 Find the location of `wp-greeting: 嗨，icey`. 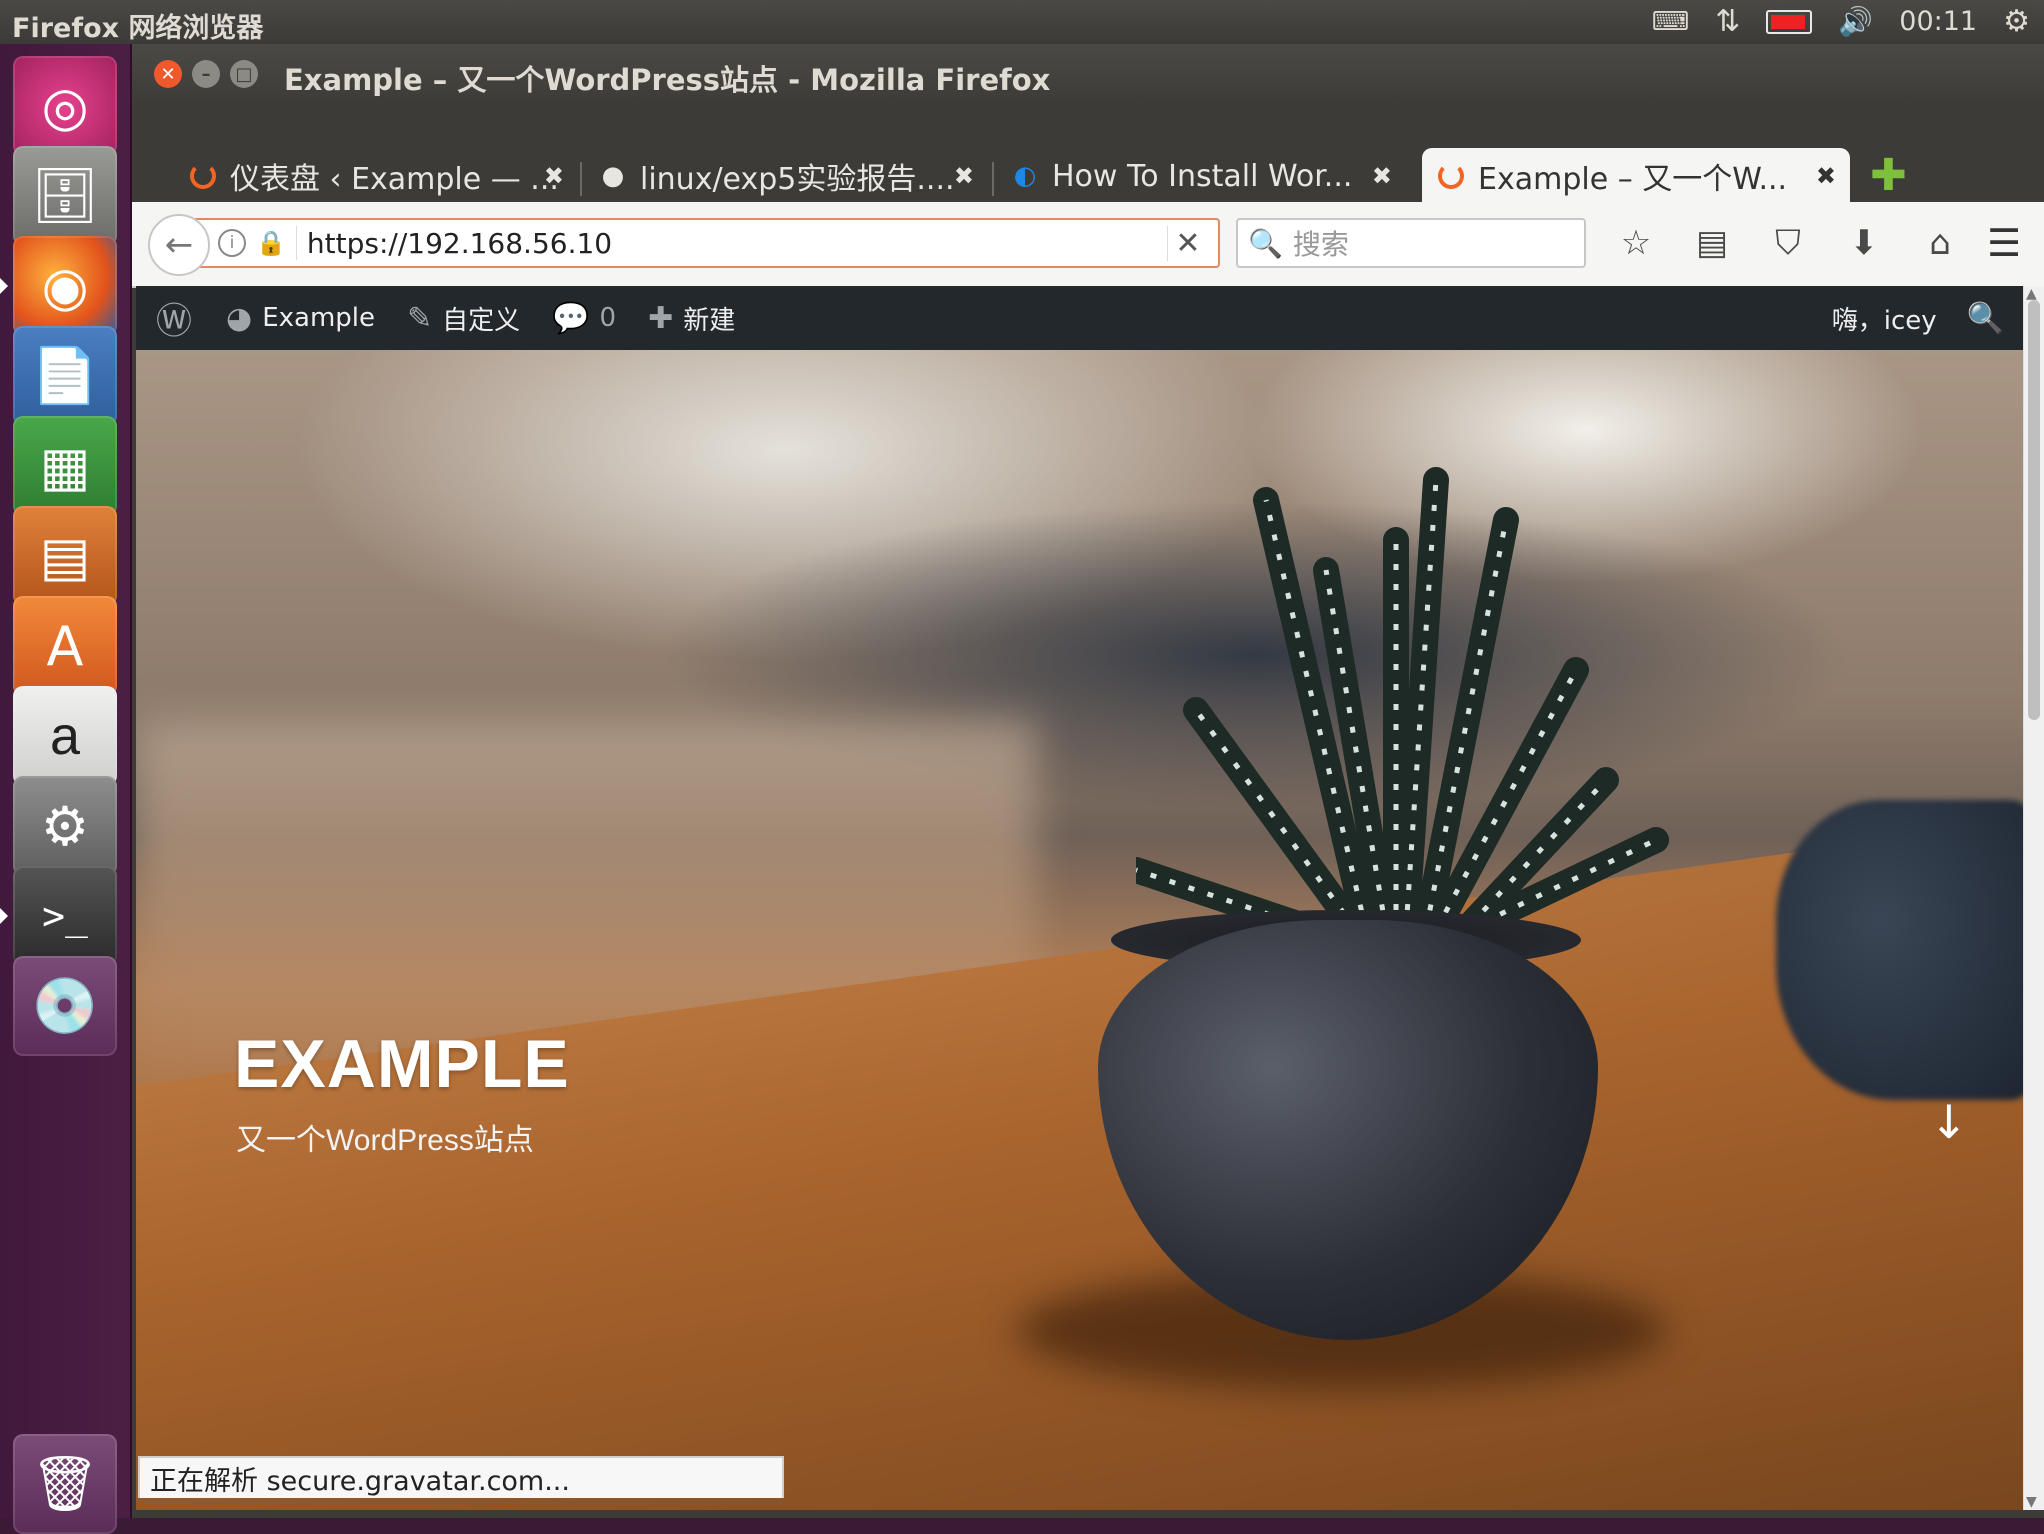

wp-greeting: 嗨，icey is located at coordinates (1884, 318).